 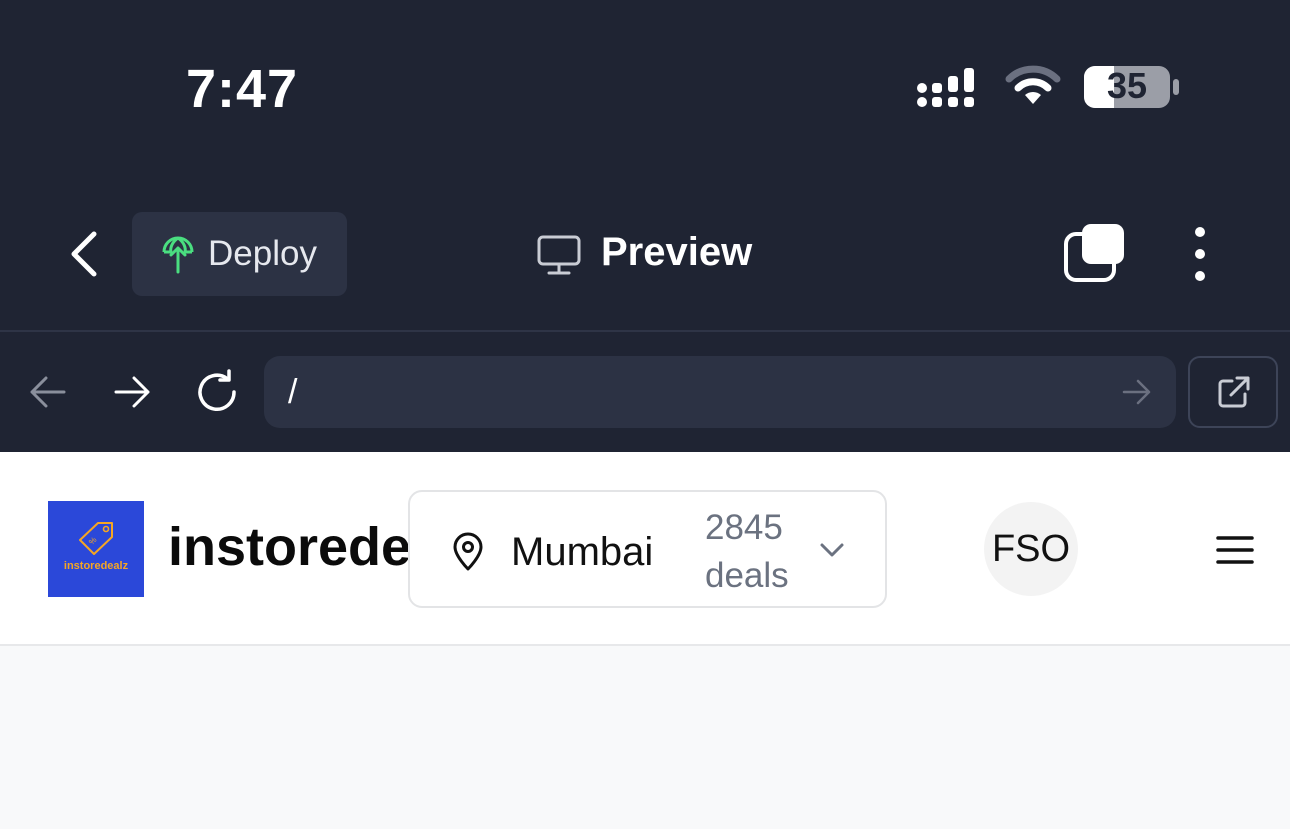 What do you see at coordinates (755, 552) in the screenshot?
I see `deal-count: 2845 deals` at bounding box center [755, 552].